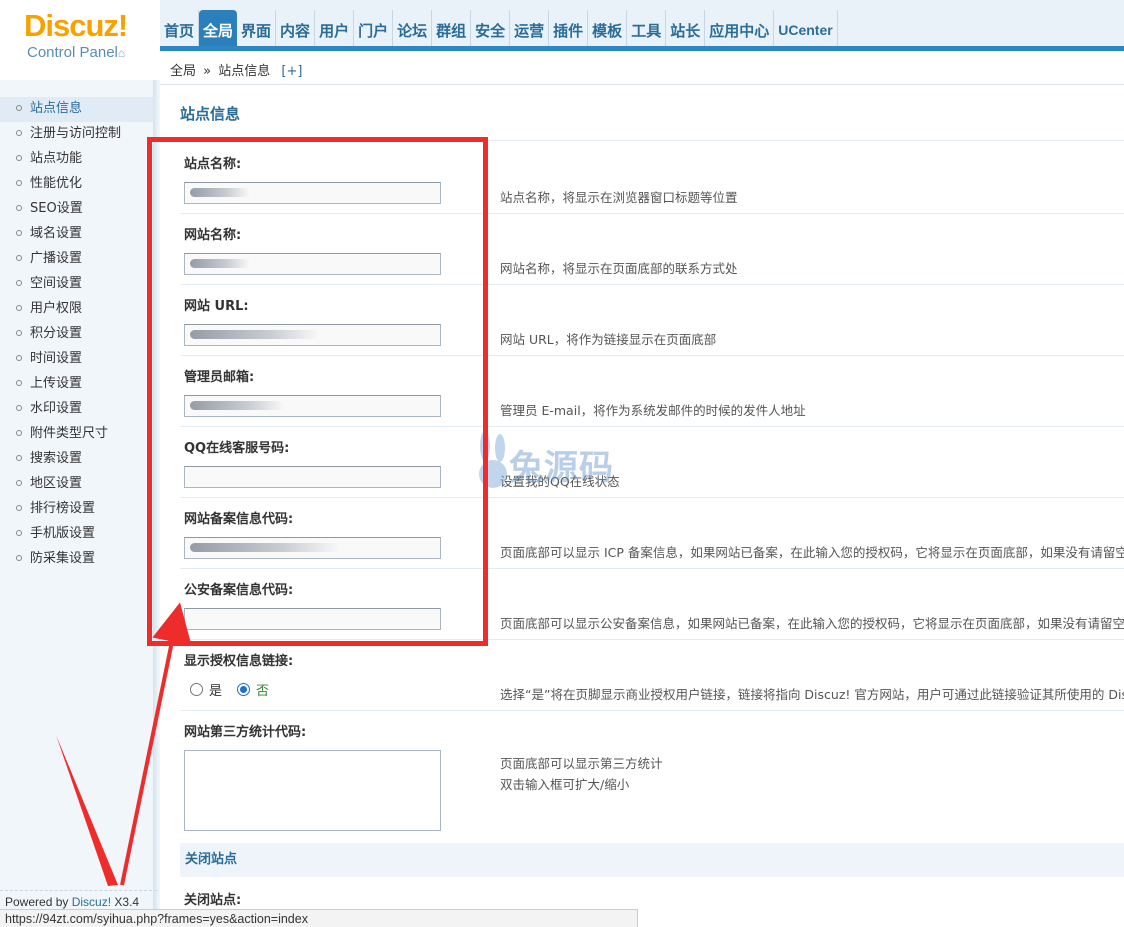 The image size is (1124, 927). What do you see at coordinates (78, 890) in the screenshot?
I see `sidebar-divider` at bounding box center [78, 890].